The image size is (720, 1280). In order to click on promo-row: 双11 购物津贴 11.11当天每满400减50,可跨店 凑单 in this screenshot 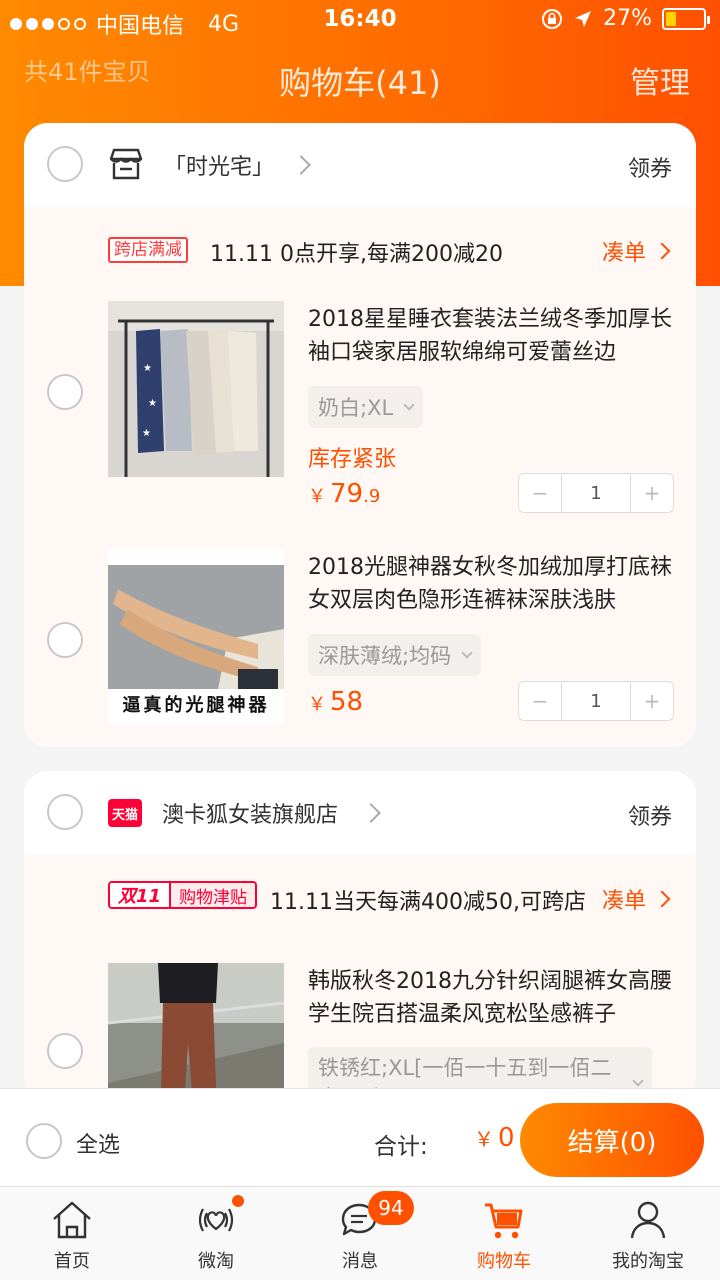, I will do `click(360, 897)`.